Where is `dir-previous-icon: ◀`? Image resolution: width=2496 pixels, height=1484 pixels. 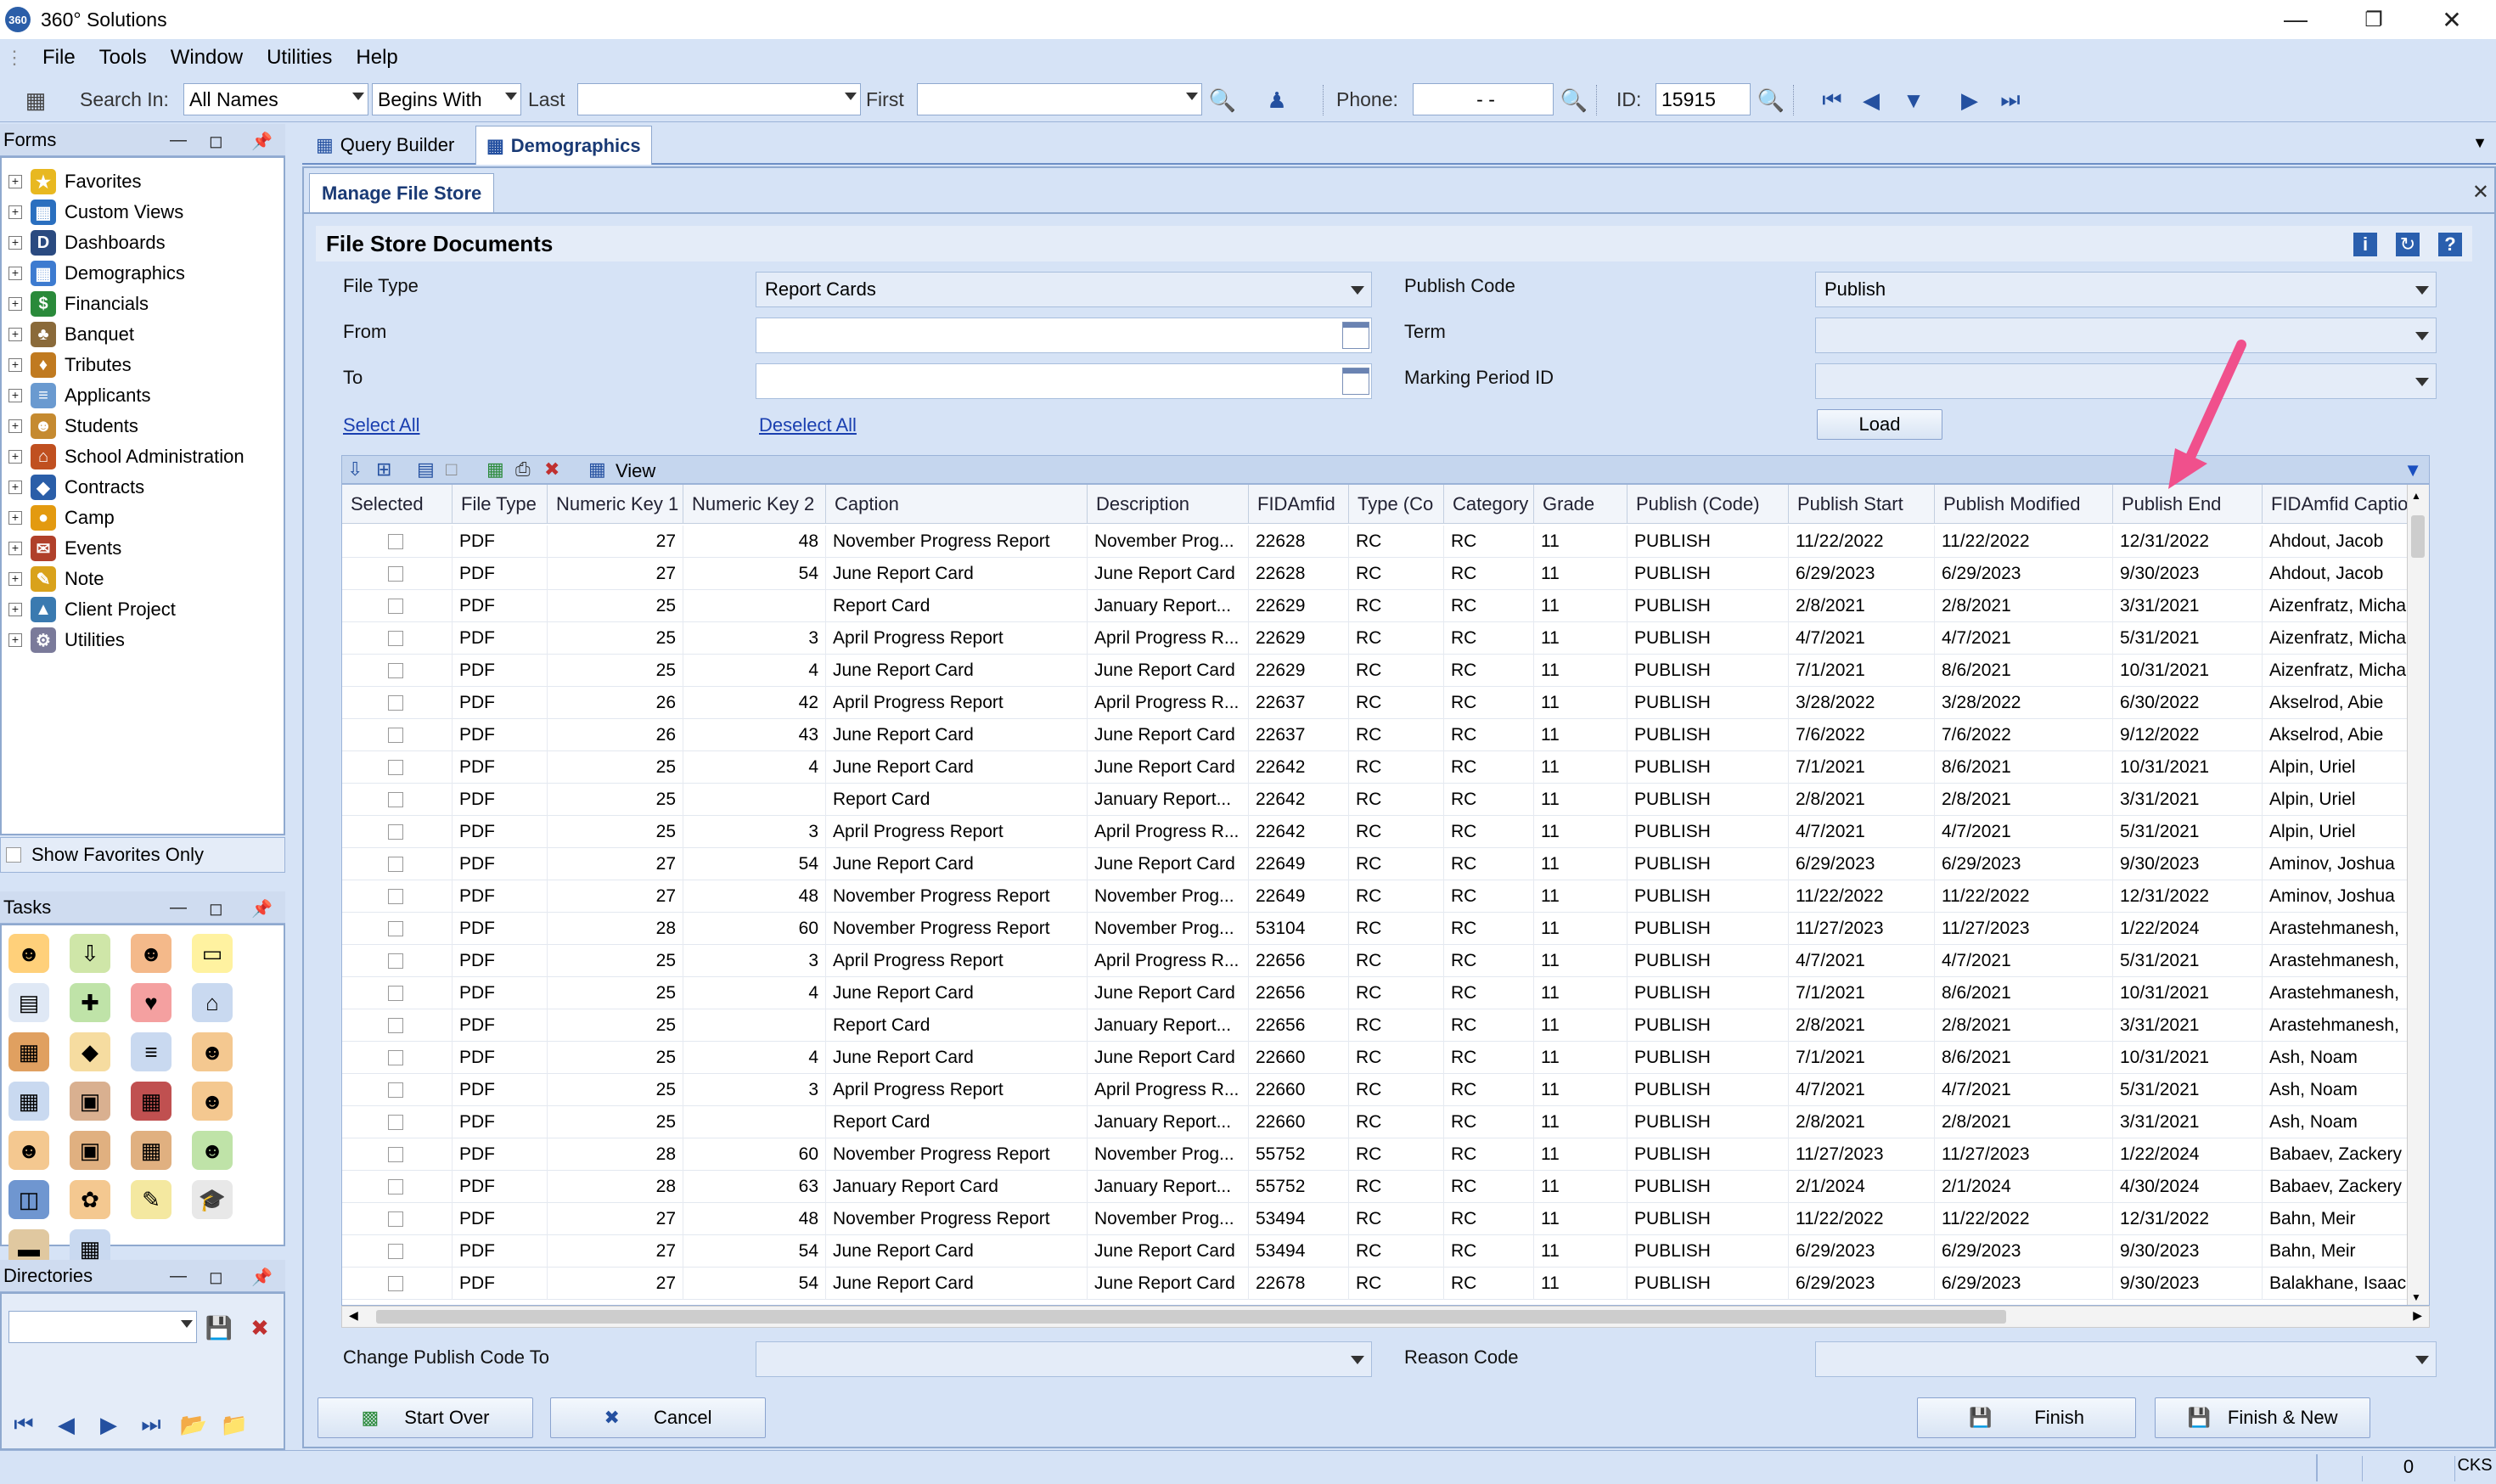 dir-previous-icon: ◀ is located at coordinates (66, 1424).